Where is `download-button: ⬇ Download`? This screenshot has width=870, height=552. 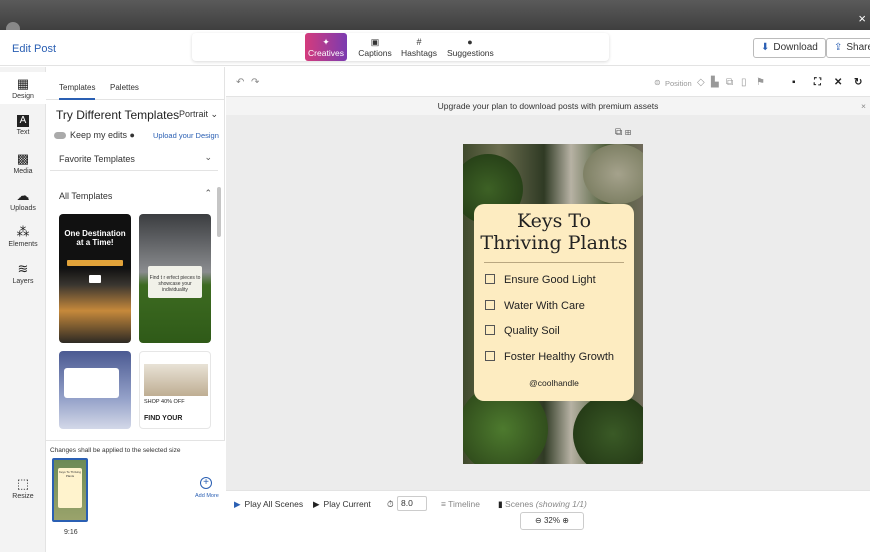
download-button: ⬇ Download is located at coordinates (789, 48).